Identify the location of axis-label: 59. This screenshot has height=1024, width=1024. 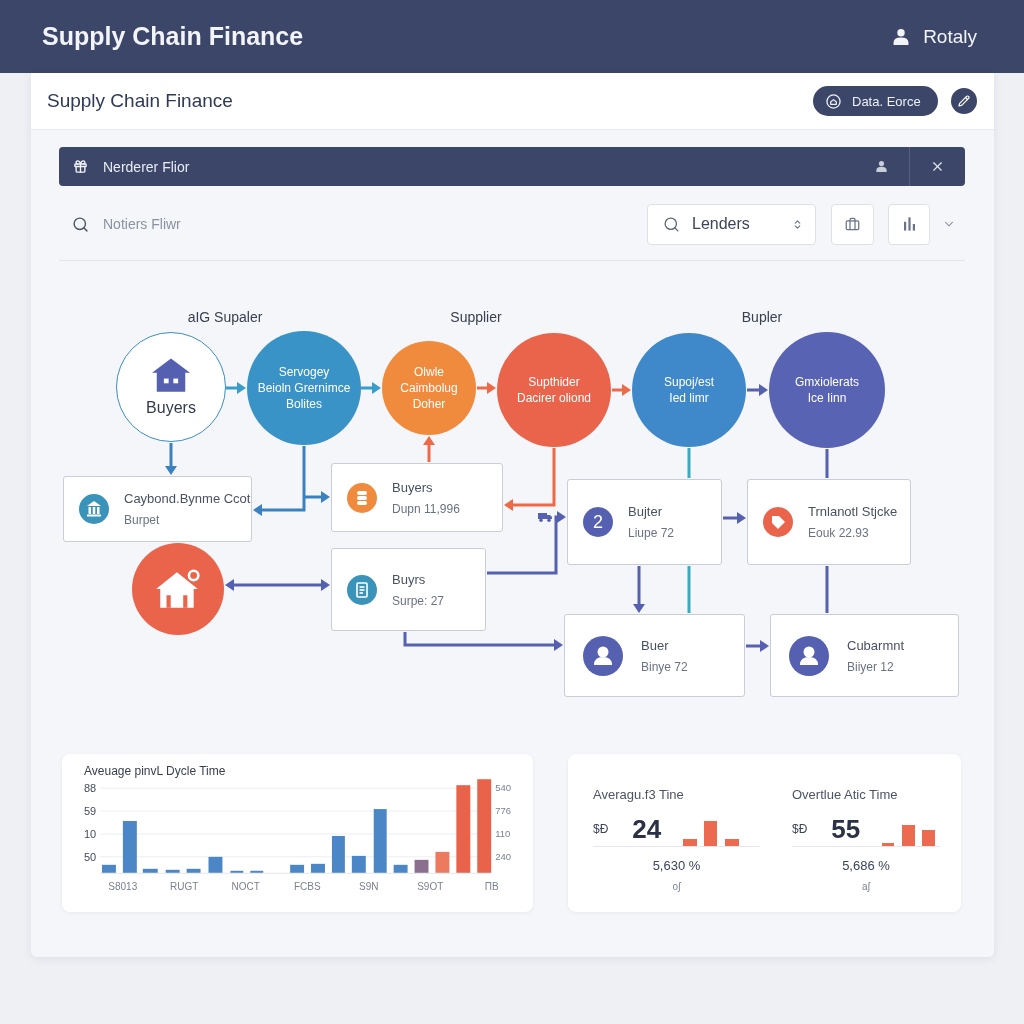
(90, 811).